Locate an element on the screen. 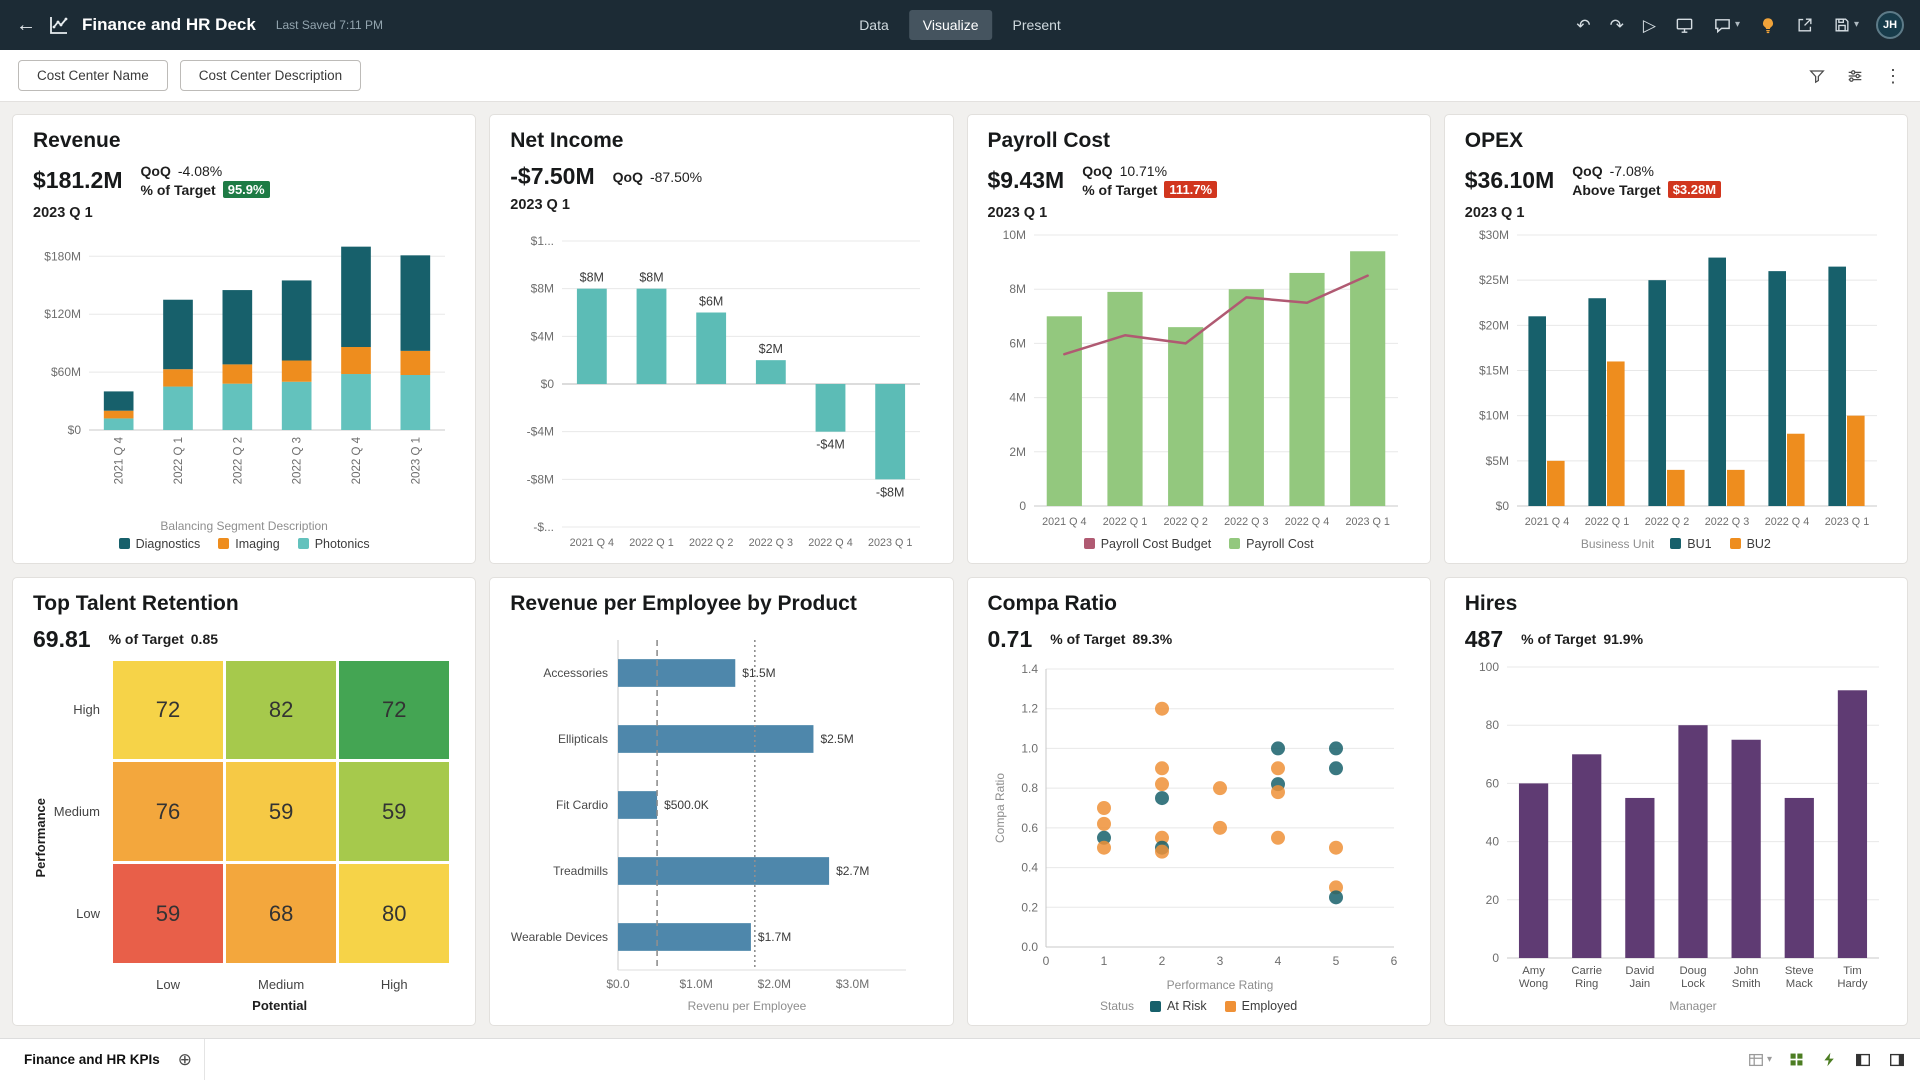  filter-chip-cost-center-name: Cost Center Name is located at coordinates (93, 75).